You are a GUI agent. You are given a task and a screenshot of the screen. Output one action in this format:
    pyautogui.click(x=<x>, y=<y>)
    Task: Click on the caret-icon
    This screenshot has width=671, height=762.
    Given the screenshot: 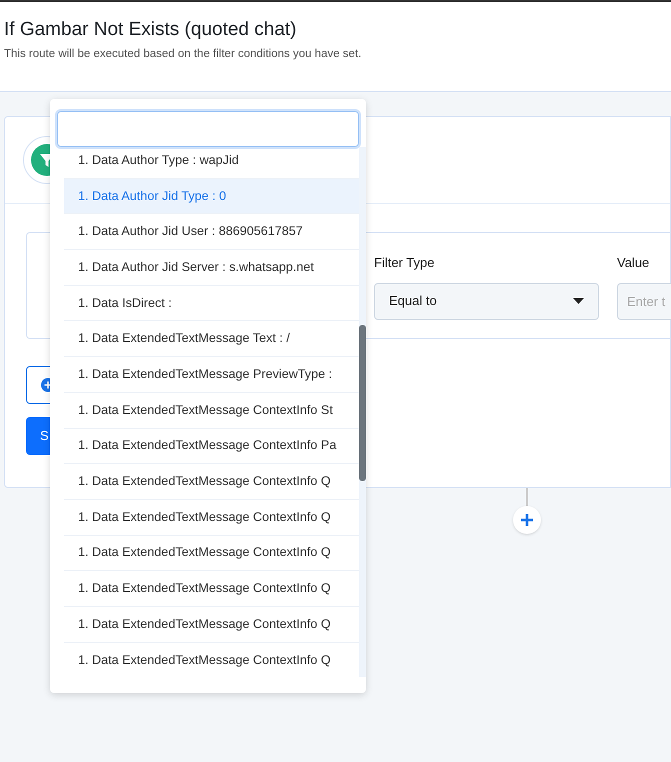 What is the action you would take?
    pyautogui.click(x=578, y=301)
    